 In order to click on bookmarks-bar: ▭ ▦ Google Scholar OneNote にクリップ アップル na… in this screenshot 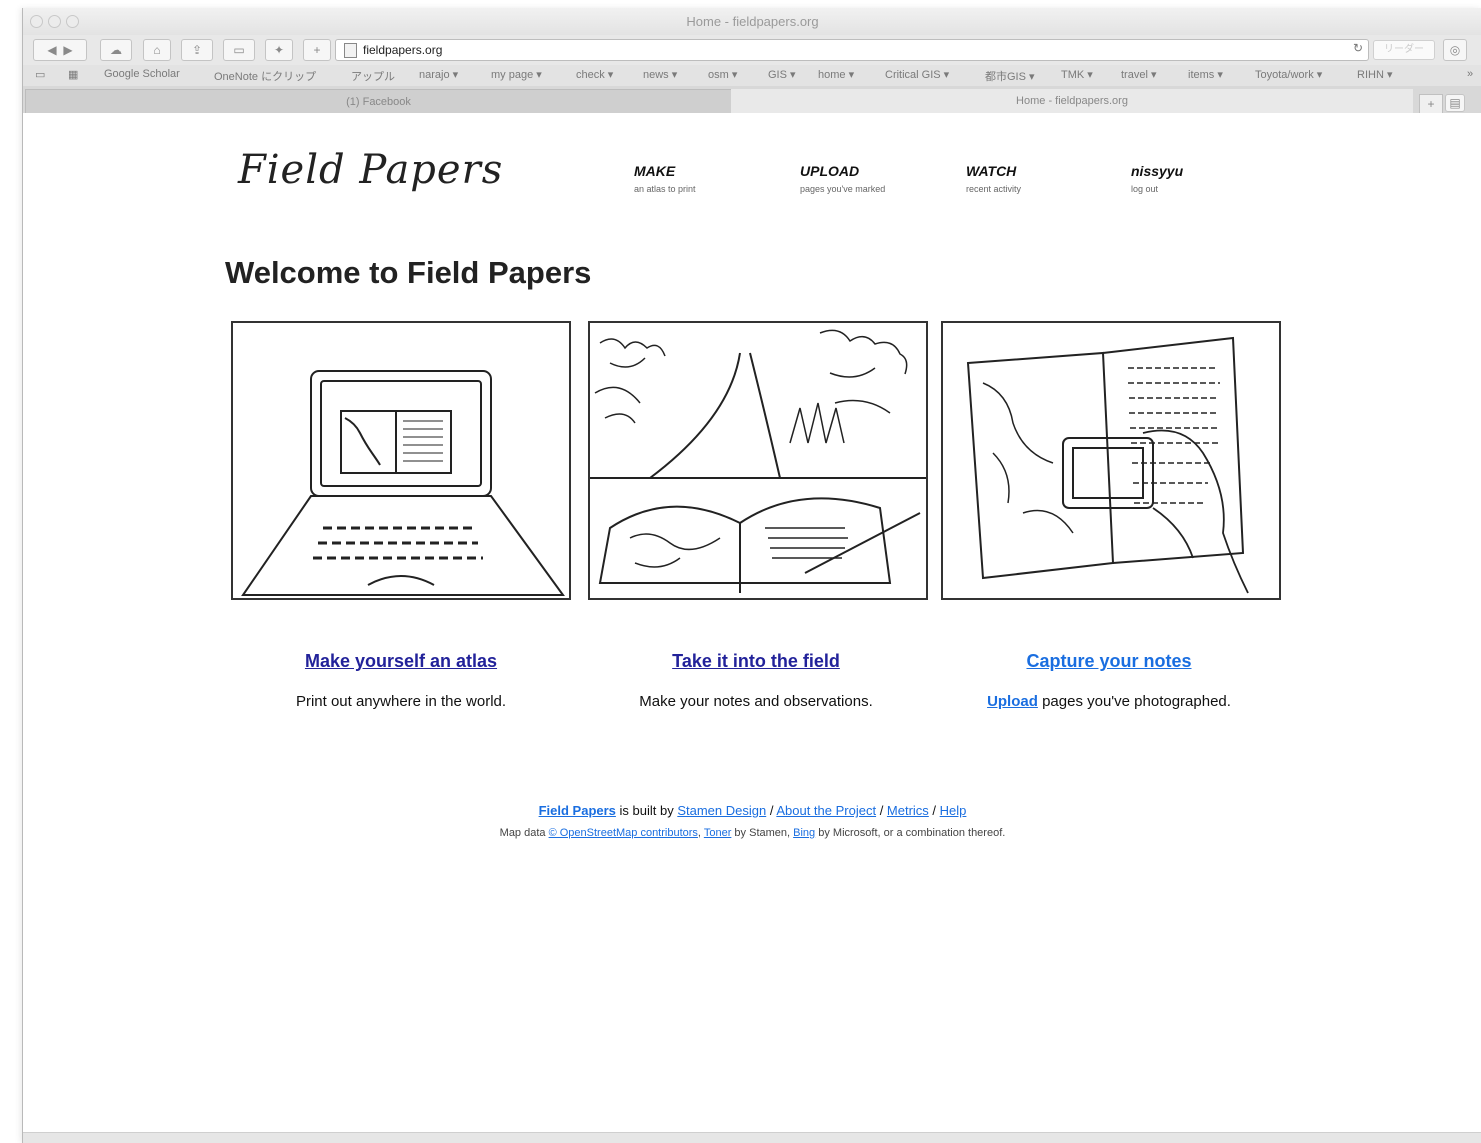, I will do `click(752, 75)`.